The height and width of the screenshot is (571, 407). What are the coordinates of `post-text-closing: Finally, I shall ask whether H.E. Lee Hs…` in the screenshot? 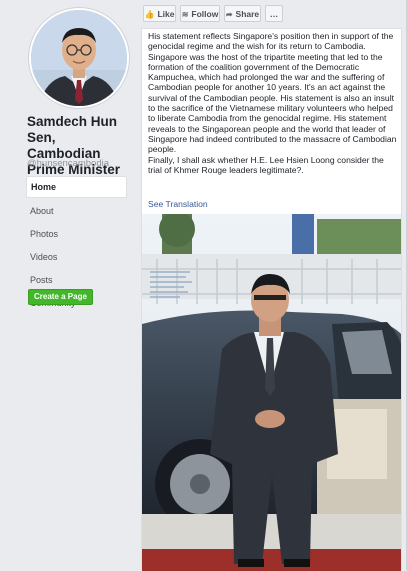 It's located at (266, 164).